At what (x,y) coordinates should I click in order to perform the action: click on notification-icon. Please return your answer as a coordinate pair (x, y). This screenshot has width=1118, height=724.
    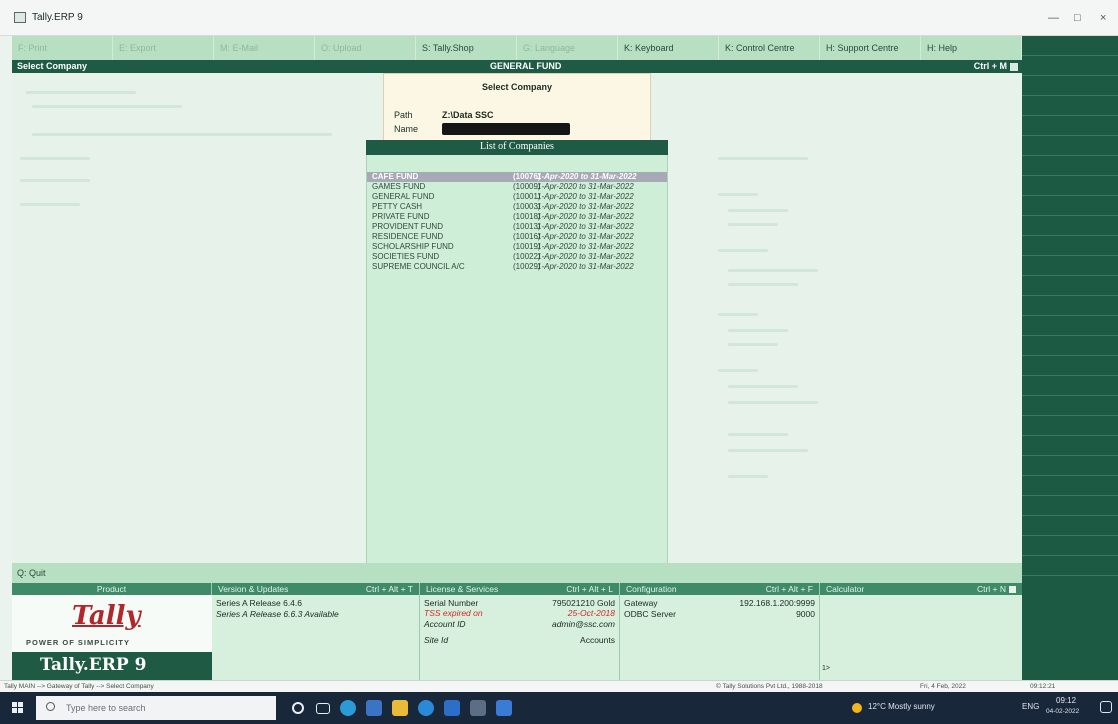
    Looking at the image, I should click on (1106, 707).